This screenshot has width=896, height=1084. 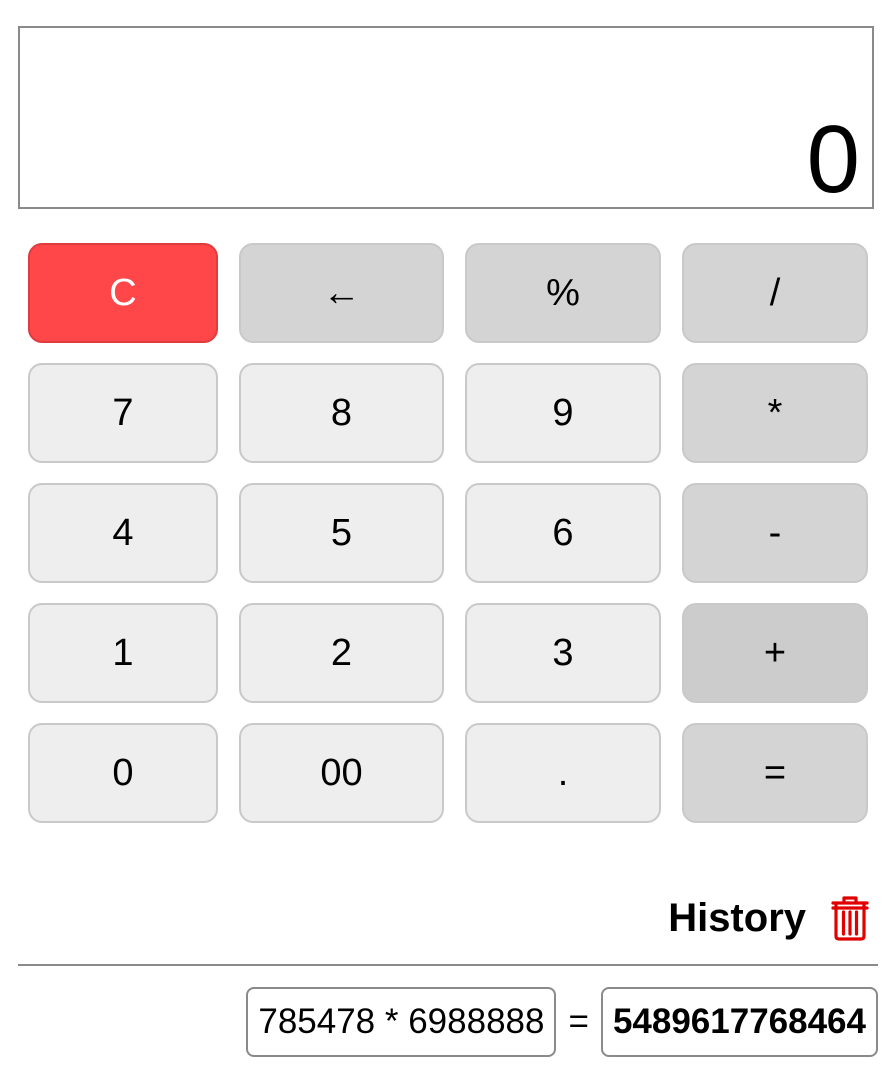 I want to click on digit-5-button: 5, so click(x=341, y=533).